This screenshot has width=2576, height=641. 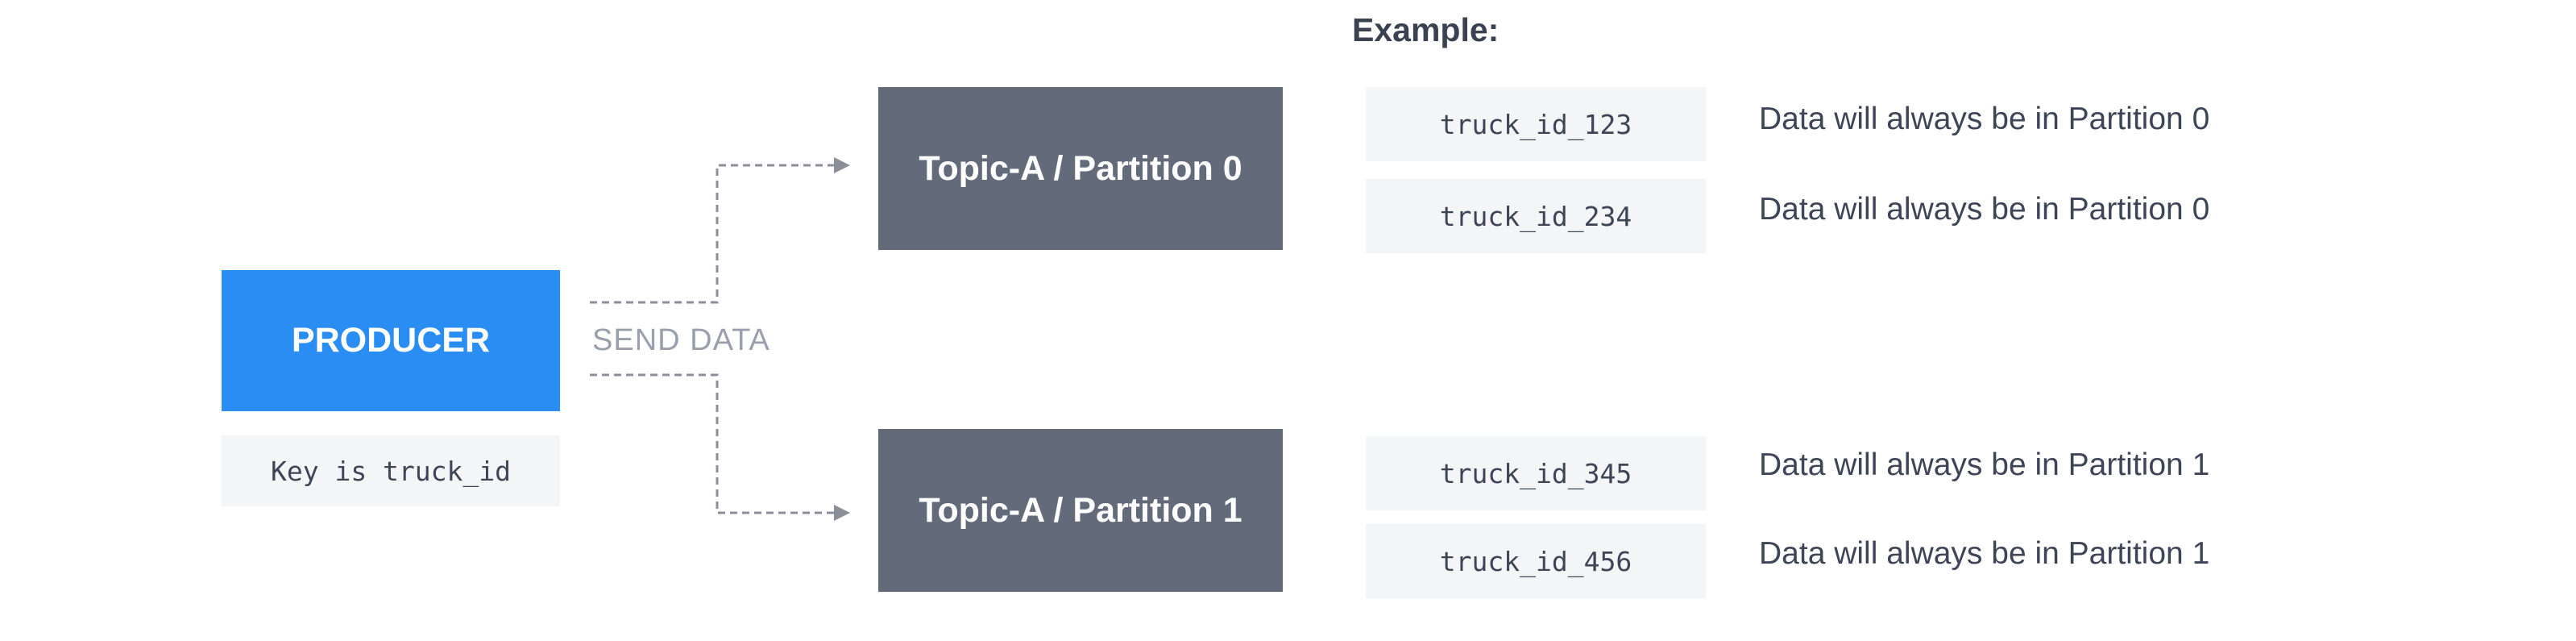 What do you see at coordinates (1536, 561) in the screenshot?
I see `example-key-cell: truck_id_456` at bounding box center [1536, 561].